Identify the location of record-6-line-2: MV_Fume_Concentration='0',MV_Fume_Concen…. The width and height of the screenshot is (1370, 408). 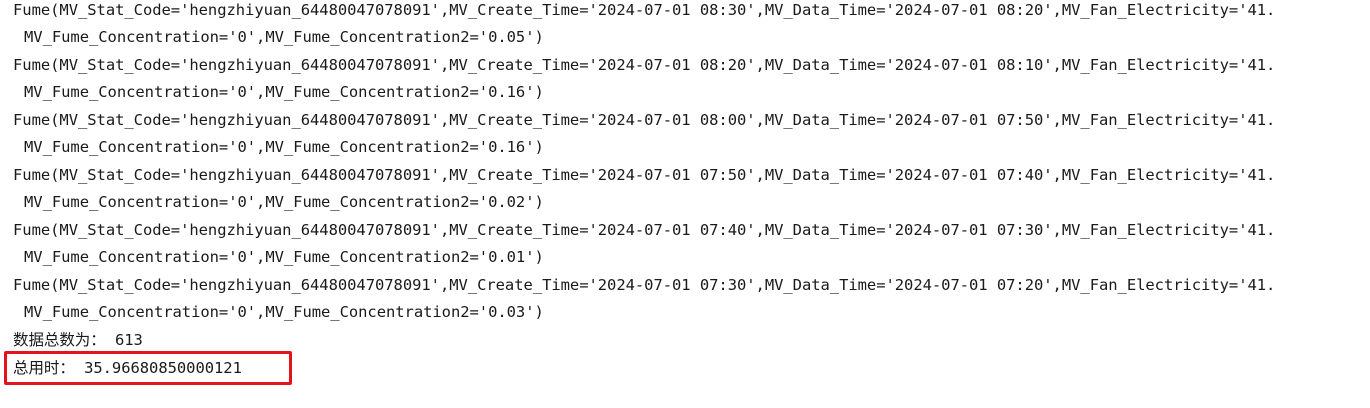
(284, 312).